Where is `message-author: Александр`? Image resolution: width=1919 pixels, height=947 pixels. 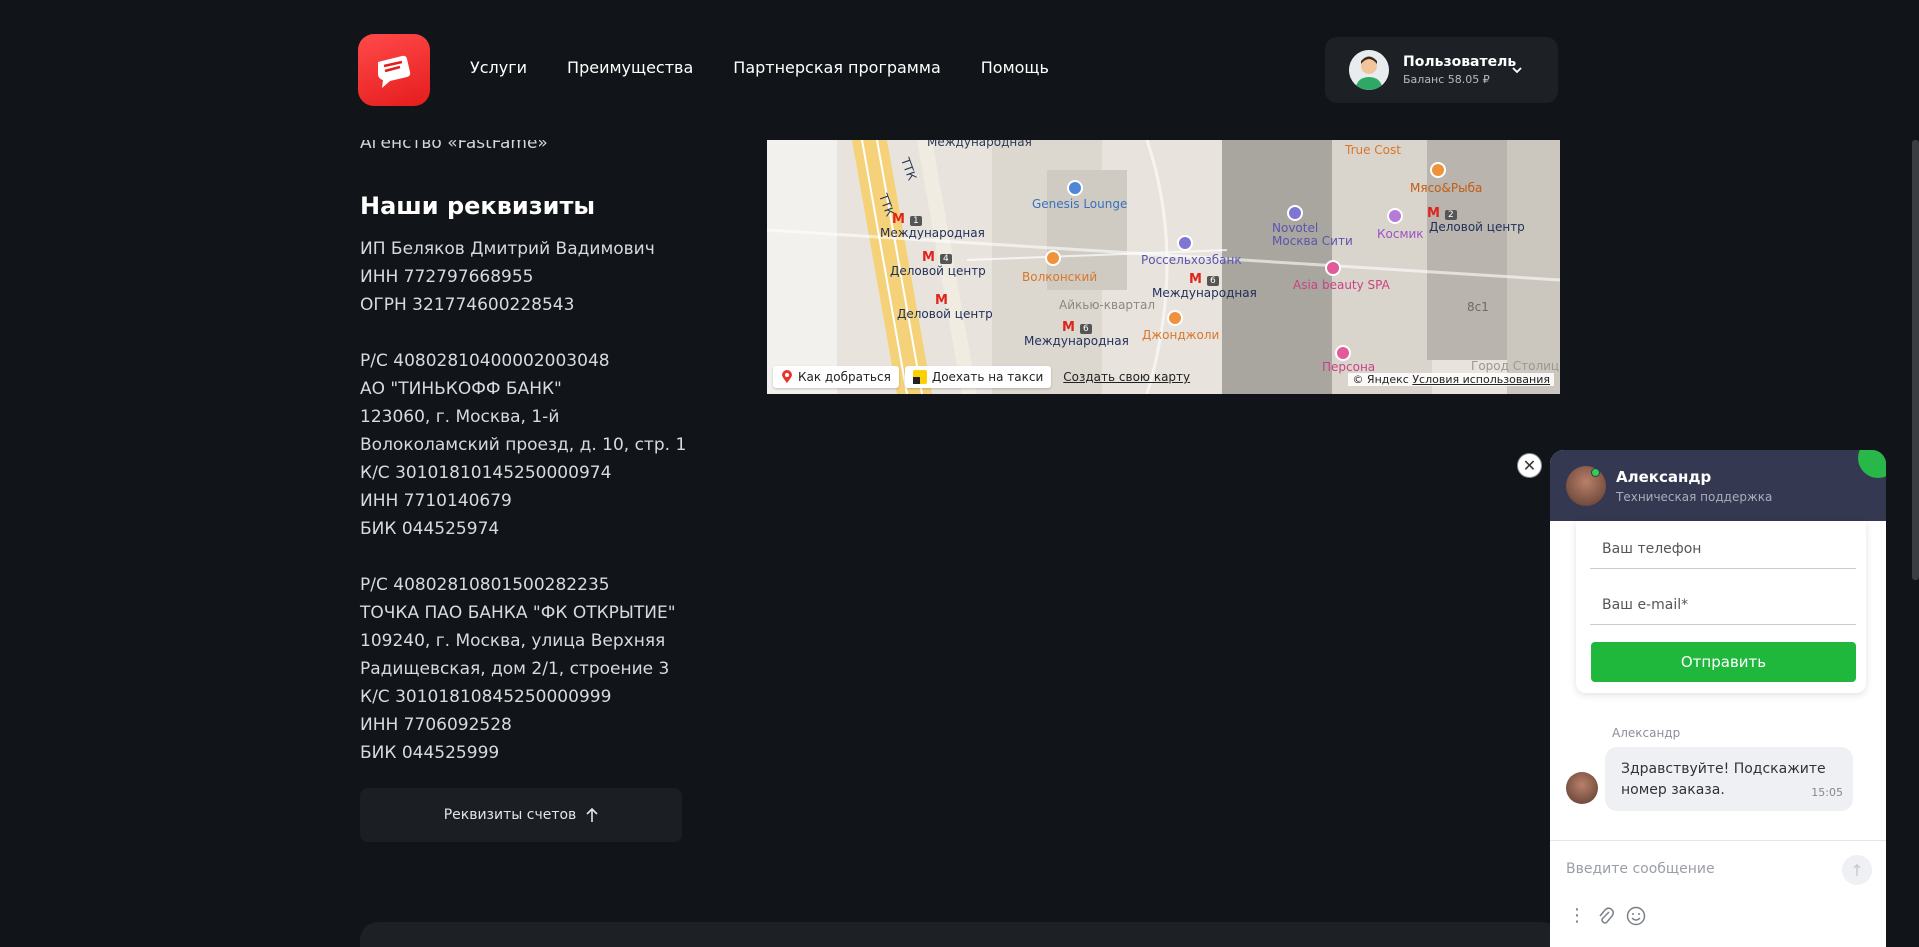 message-author: Александр is located at coordinates (1646, 733).